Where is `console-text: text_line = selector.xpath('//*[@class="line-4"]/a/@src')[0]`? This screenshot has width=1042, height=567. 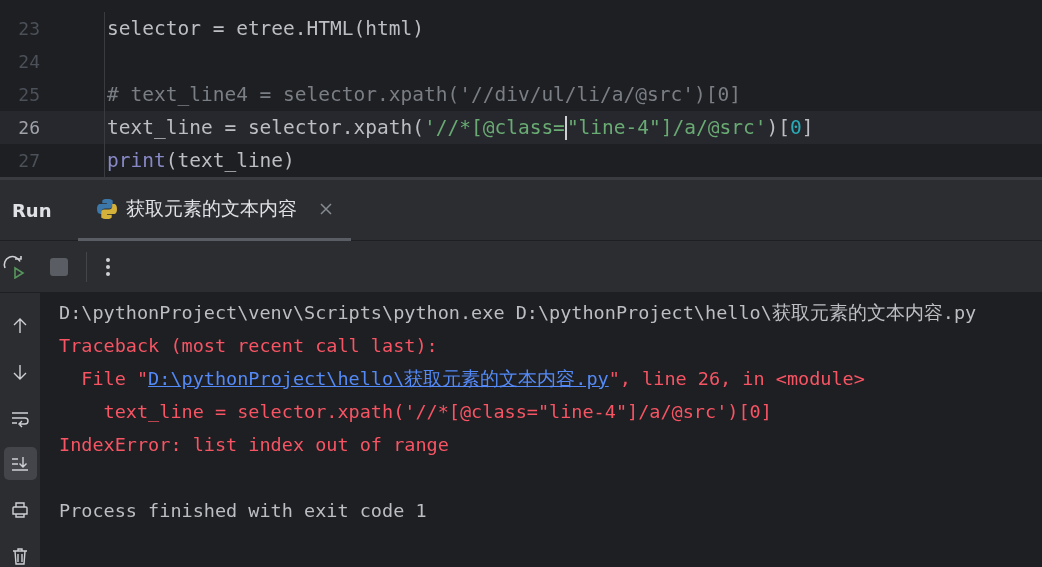 console-text: text_line = selector.xpath('//*[@class="line-4"]/a/@src')[0] is located at coordinates (437, 411).